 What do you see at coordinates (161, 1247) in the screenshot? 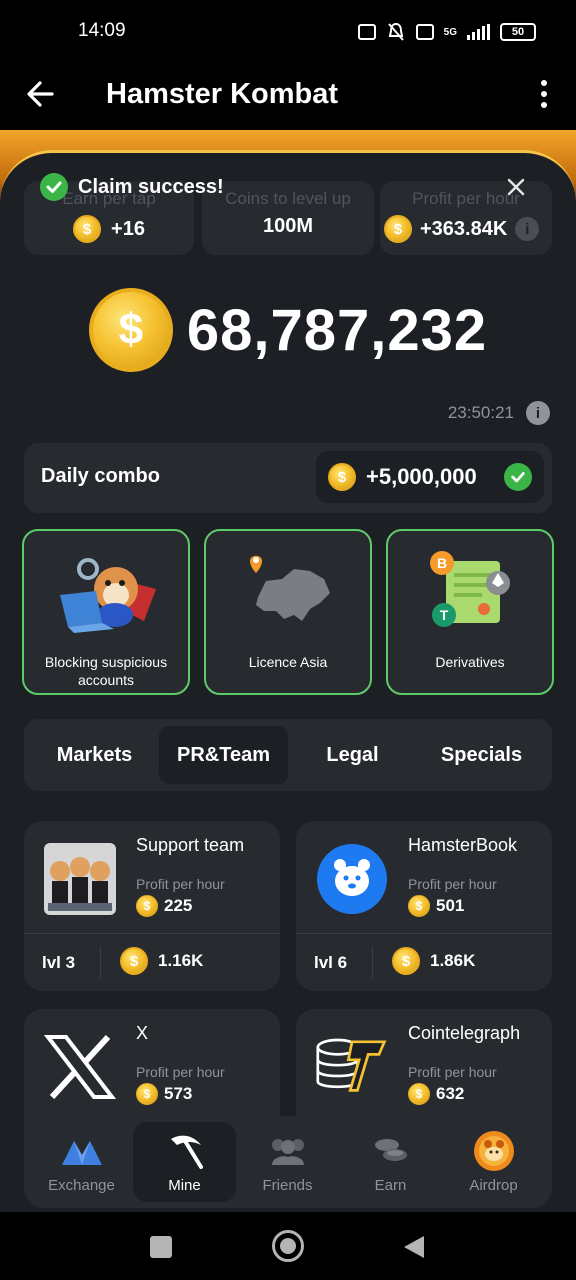
I see `recents-button` at bounding box center [161, 1247].